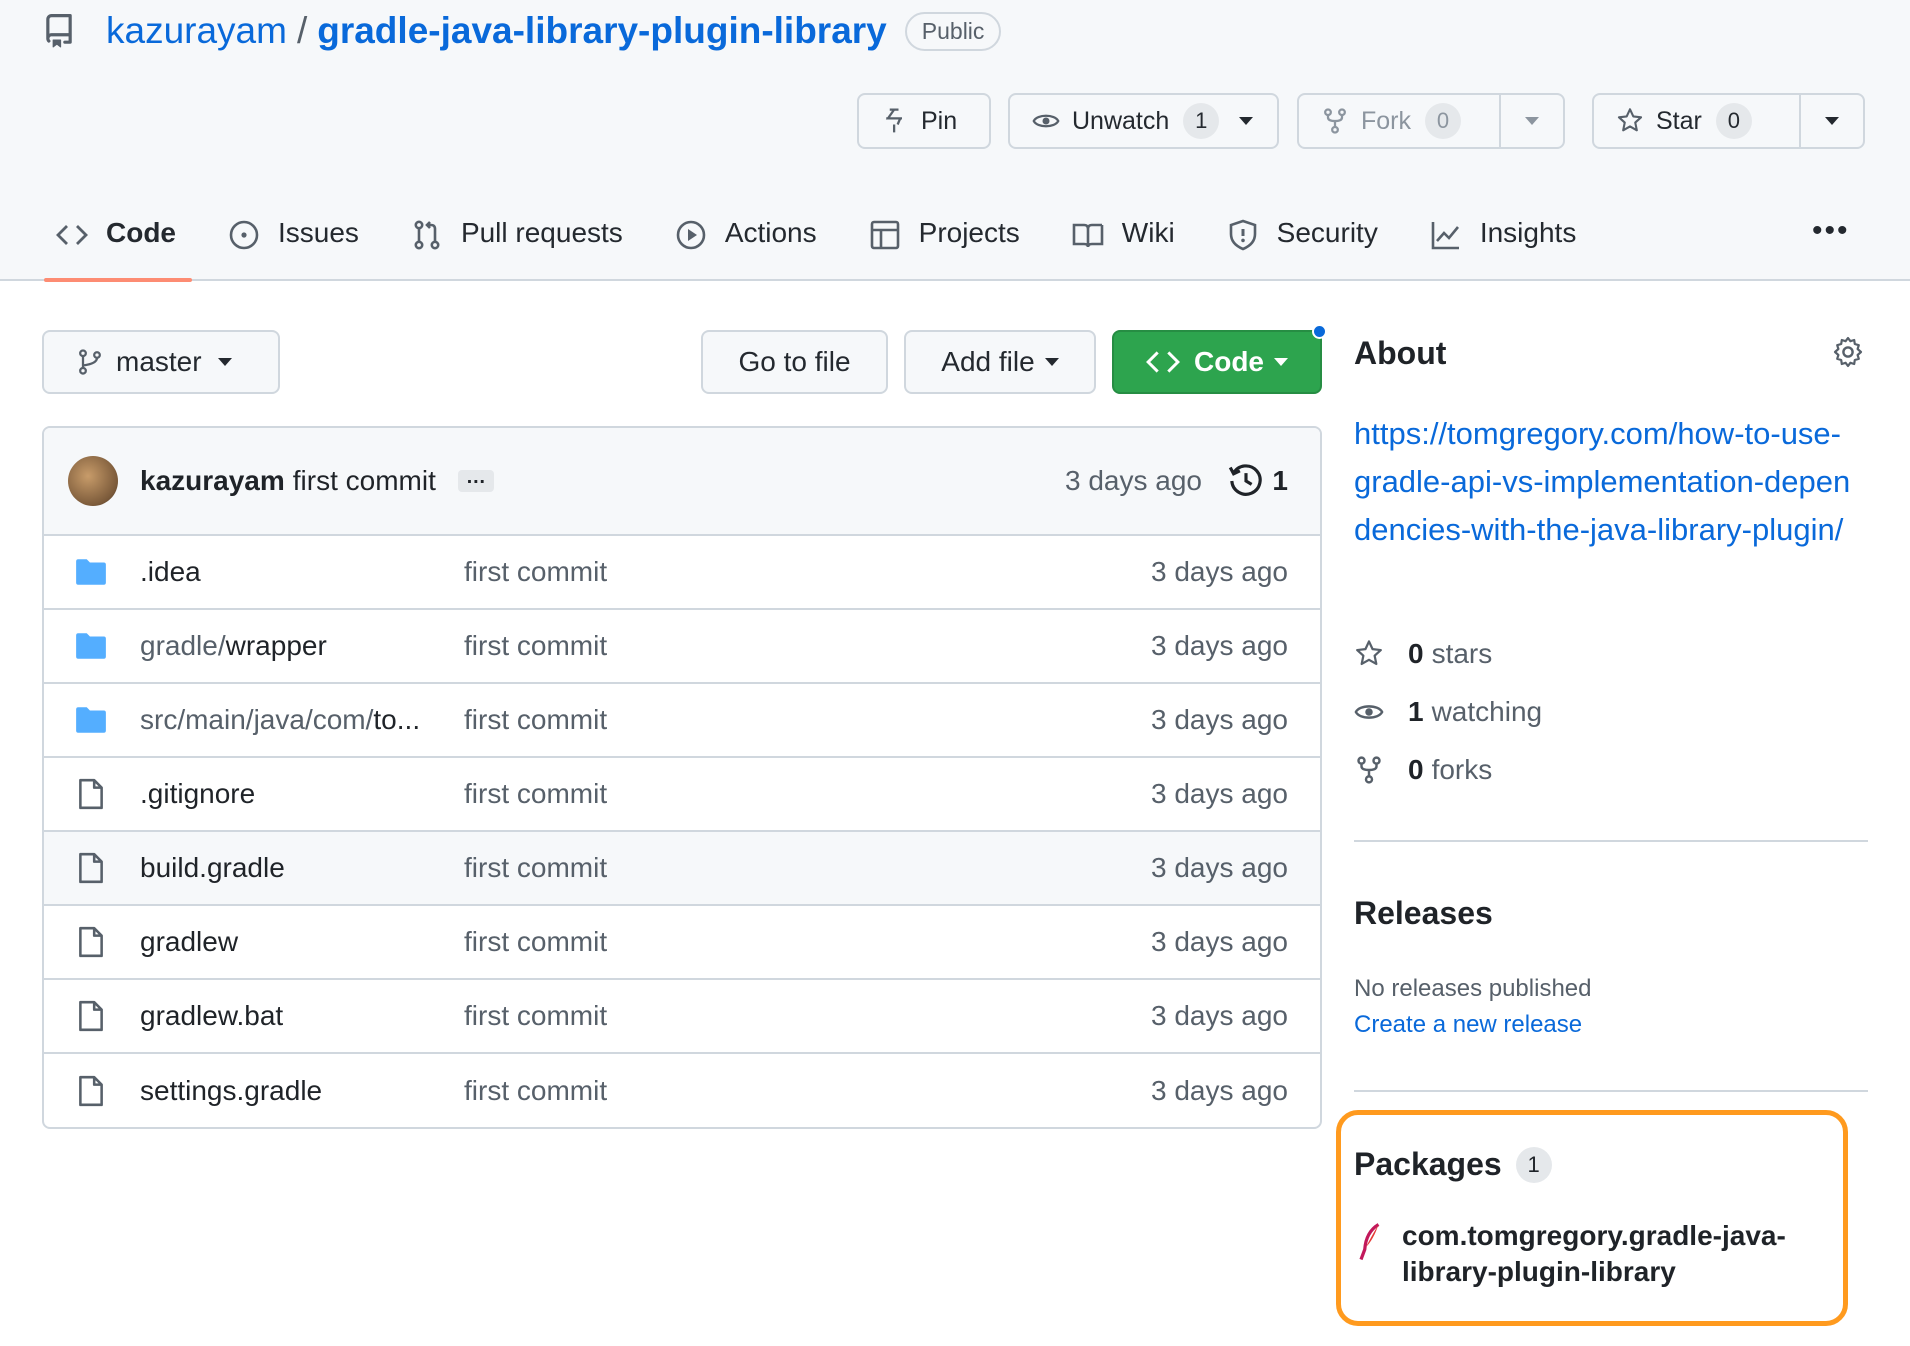  What do you see at coordinates (118, 244) in the screenshot?
I see `tab-code: Code` at bounding box center [118, 244].